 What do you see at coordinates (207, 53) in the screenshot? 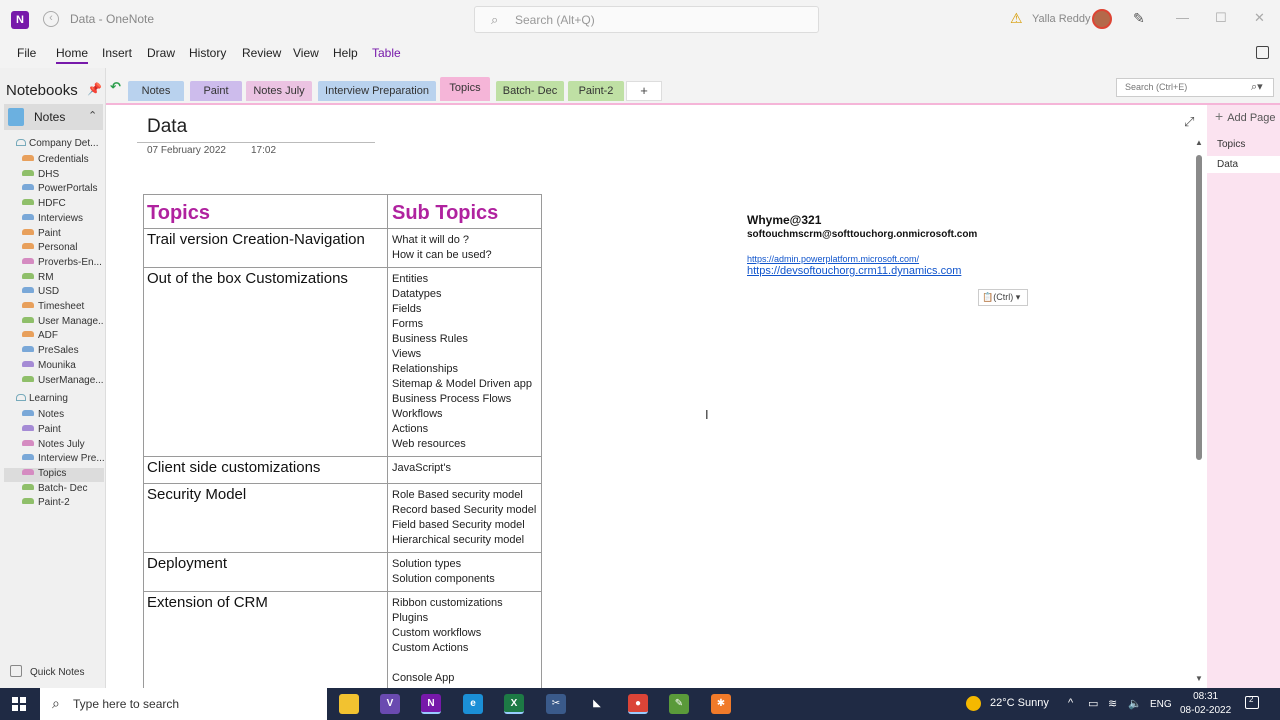
I see `menu-history: History` at bounding box center [207, 53].